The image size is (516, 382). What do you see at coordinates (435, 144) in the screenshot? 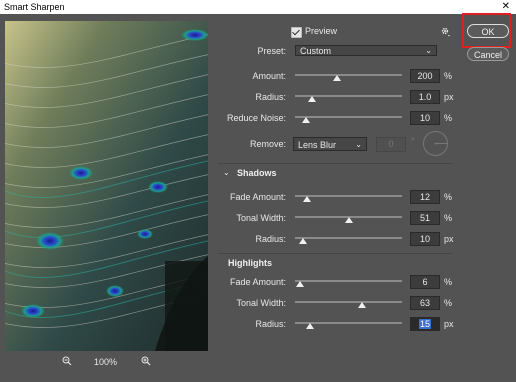
I see `angle-dial-icon` at bounding box center [435, 144].